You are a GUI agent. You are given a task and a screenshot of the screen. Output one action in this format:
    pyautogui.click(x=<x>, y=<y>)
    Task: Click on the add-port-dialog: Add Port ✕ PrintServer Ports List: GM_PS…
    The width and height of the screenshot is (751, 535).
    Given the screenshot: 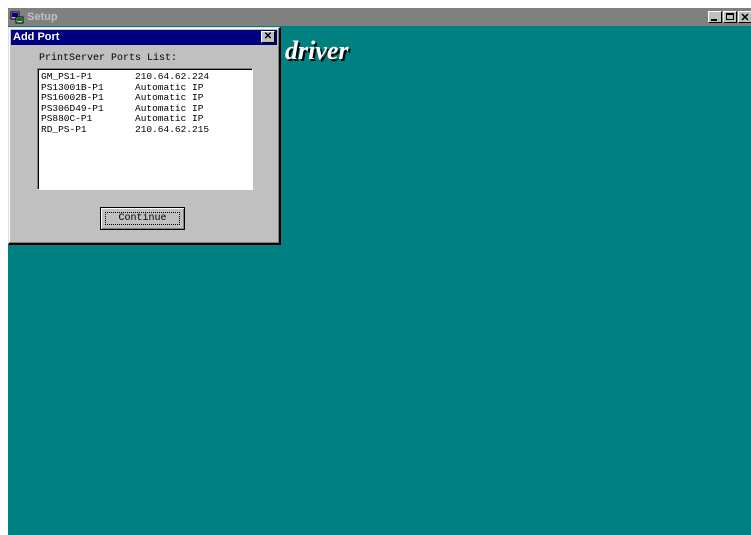 What is the action you would take?
    pyautogui.click(x=144, y=136)
    